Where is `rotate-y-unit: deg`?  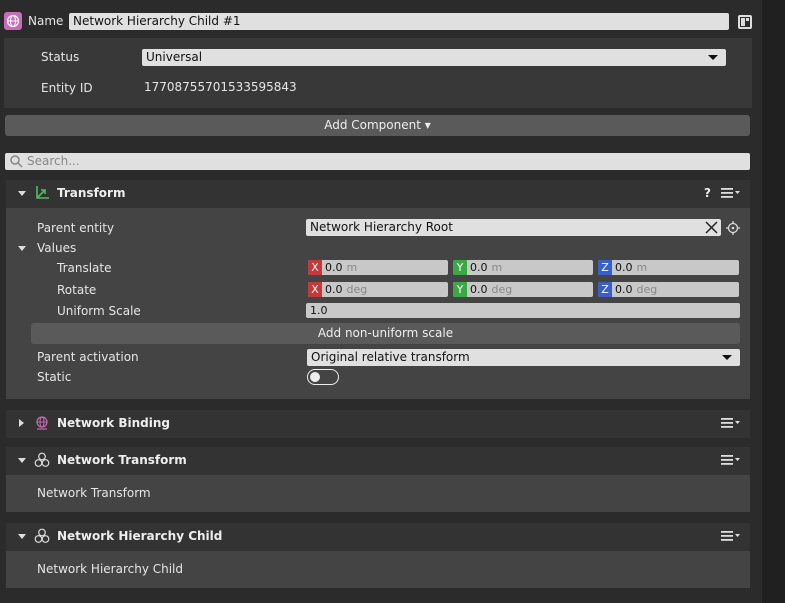
rotate-y-unit: deg is located at coordinates (502, 289).